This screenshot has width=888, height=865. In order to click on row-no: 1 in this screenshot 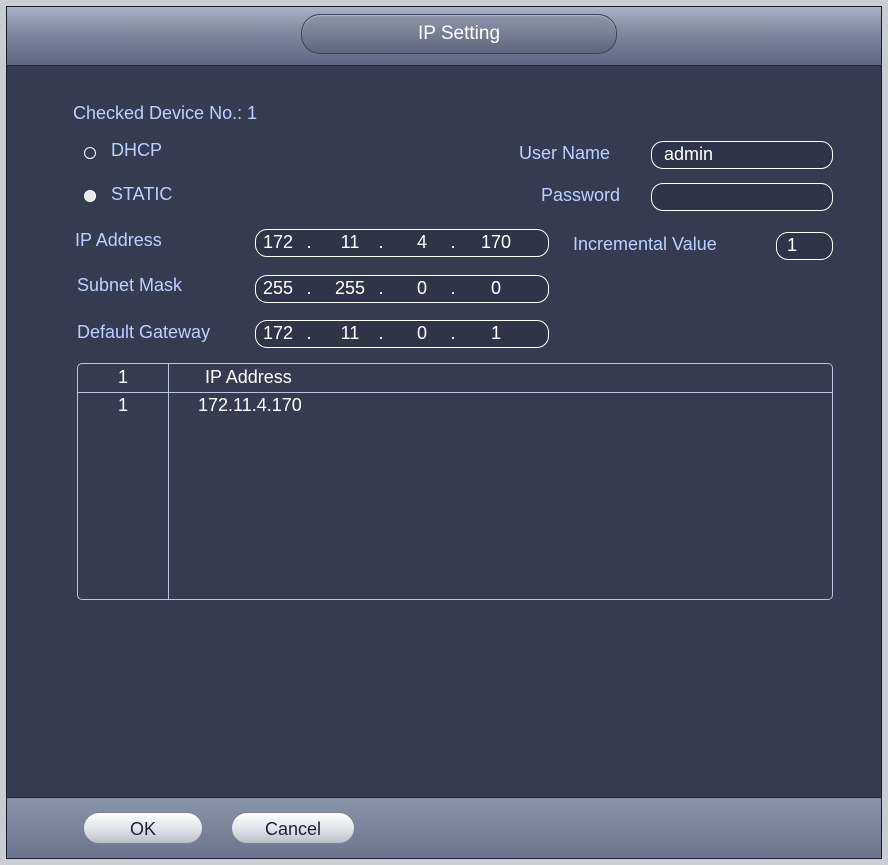, I will do `click(123, 405)`.